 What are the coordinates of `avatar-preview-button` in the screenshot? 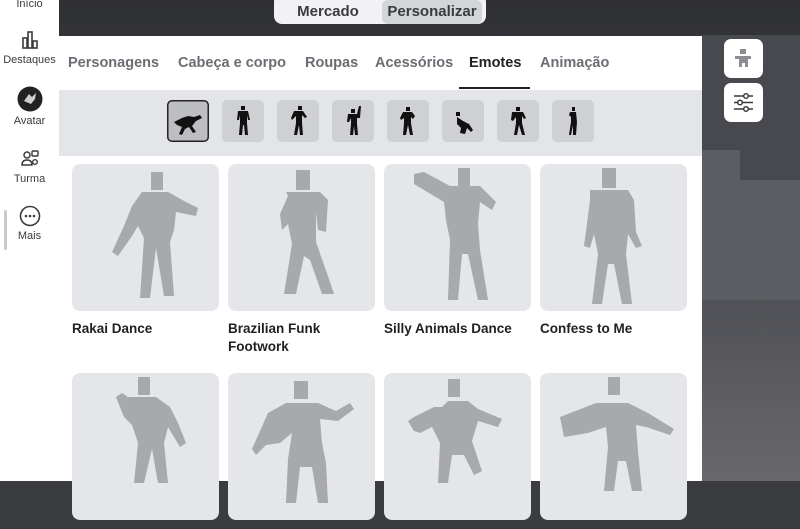 It's located at (743, 58).